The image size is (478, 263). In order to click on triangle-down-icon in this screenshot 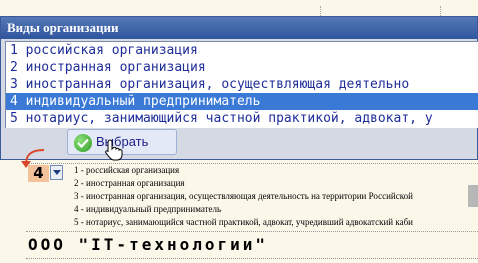, I will do `click(57, 172)`.